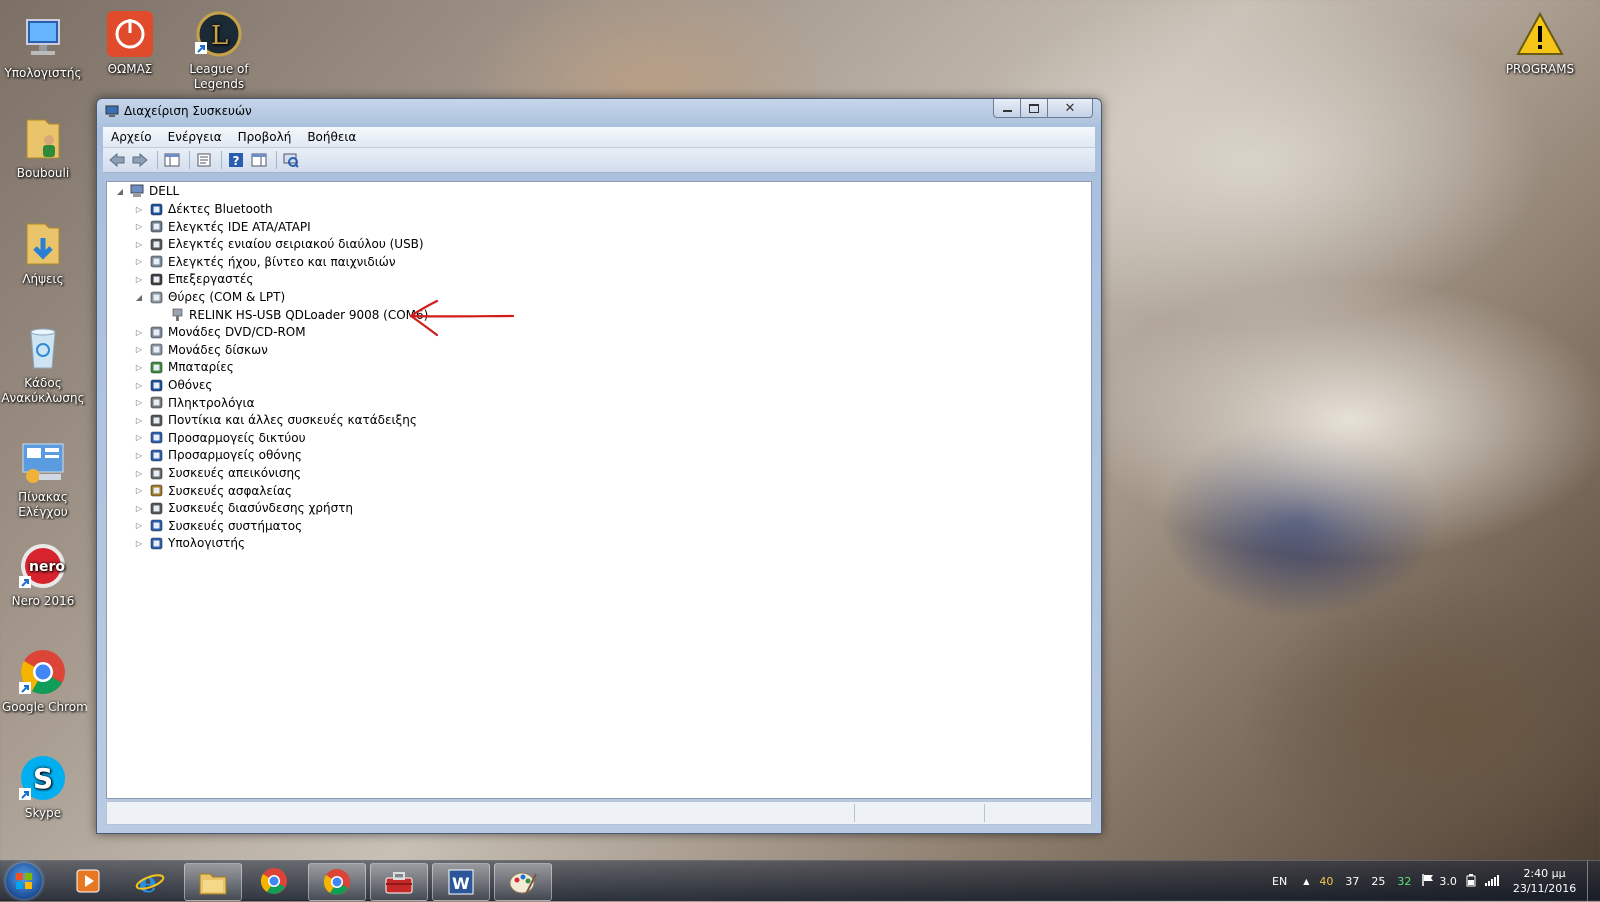  I want to click on taskbar-paint, so click(523, 882).